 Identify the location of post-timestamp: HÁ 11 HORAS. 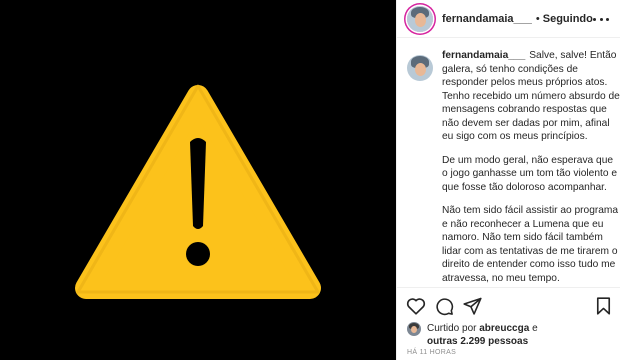
(431, 352).